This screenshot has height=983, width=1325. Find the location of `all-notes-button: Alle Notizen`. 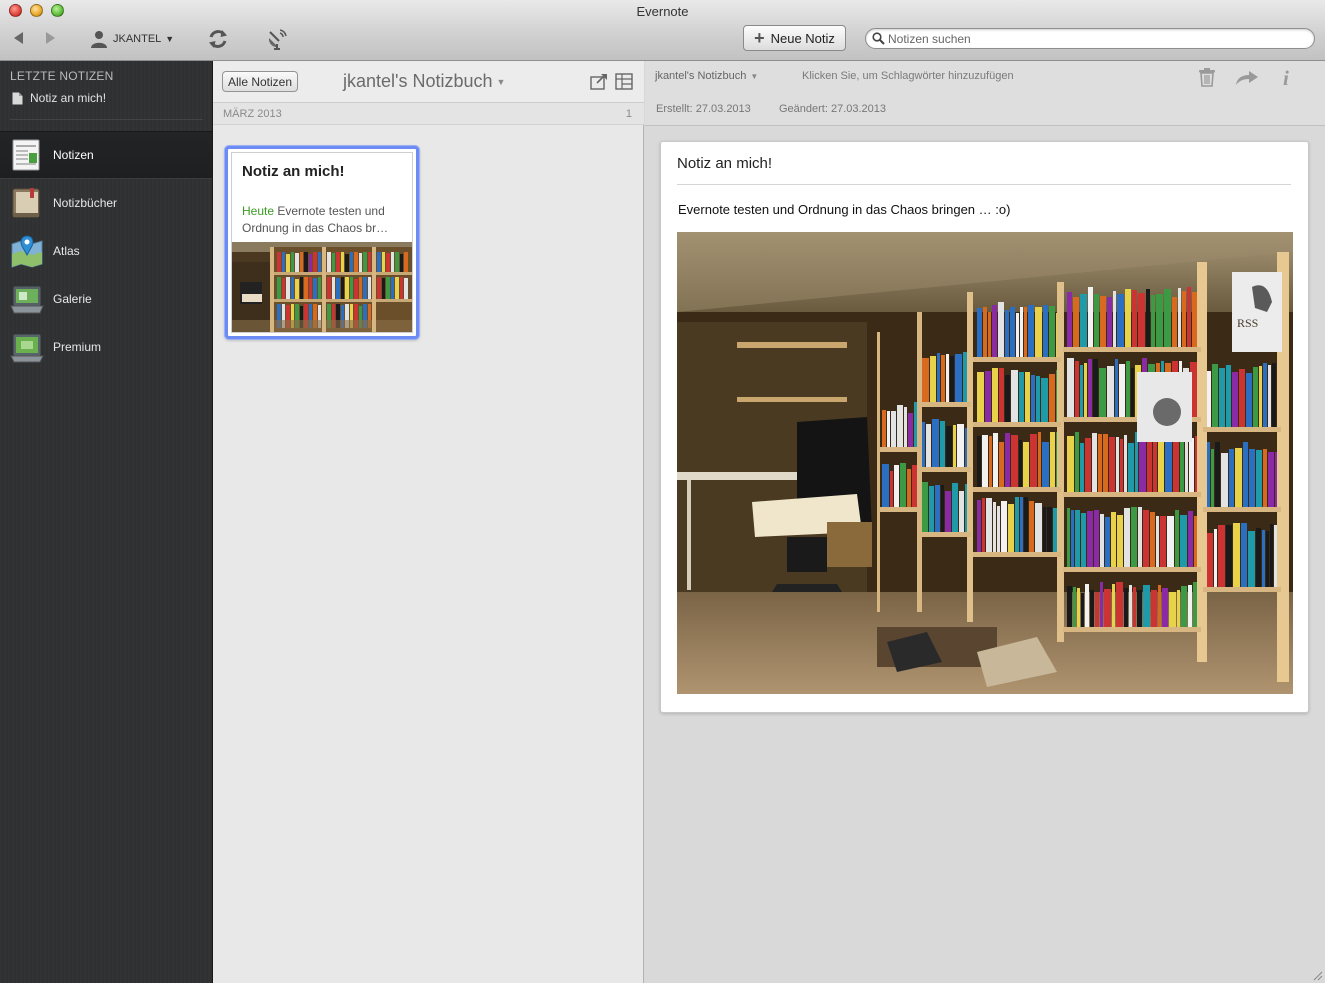

all-notes-button: Alle Notizen is located at coordinates (260, 81).